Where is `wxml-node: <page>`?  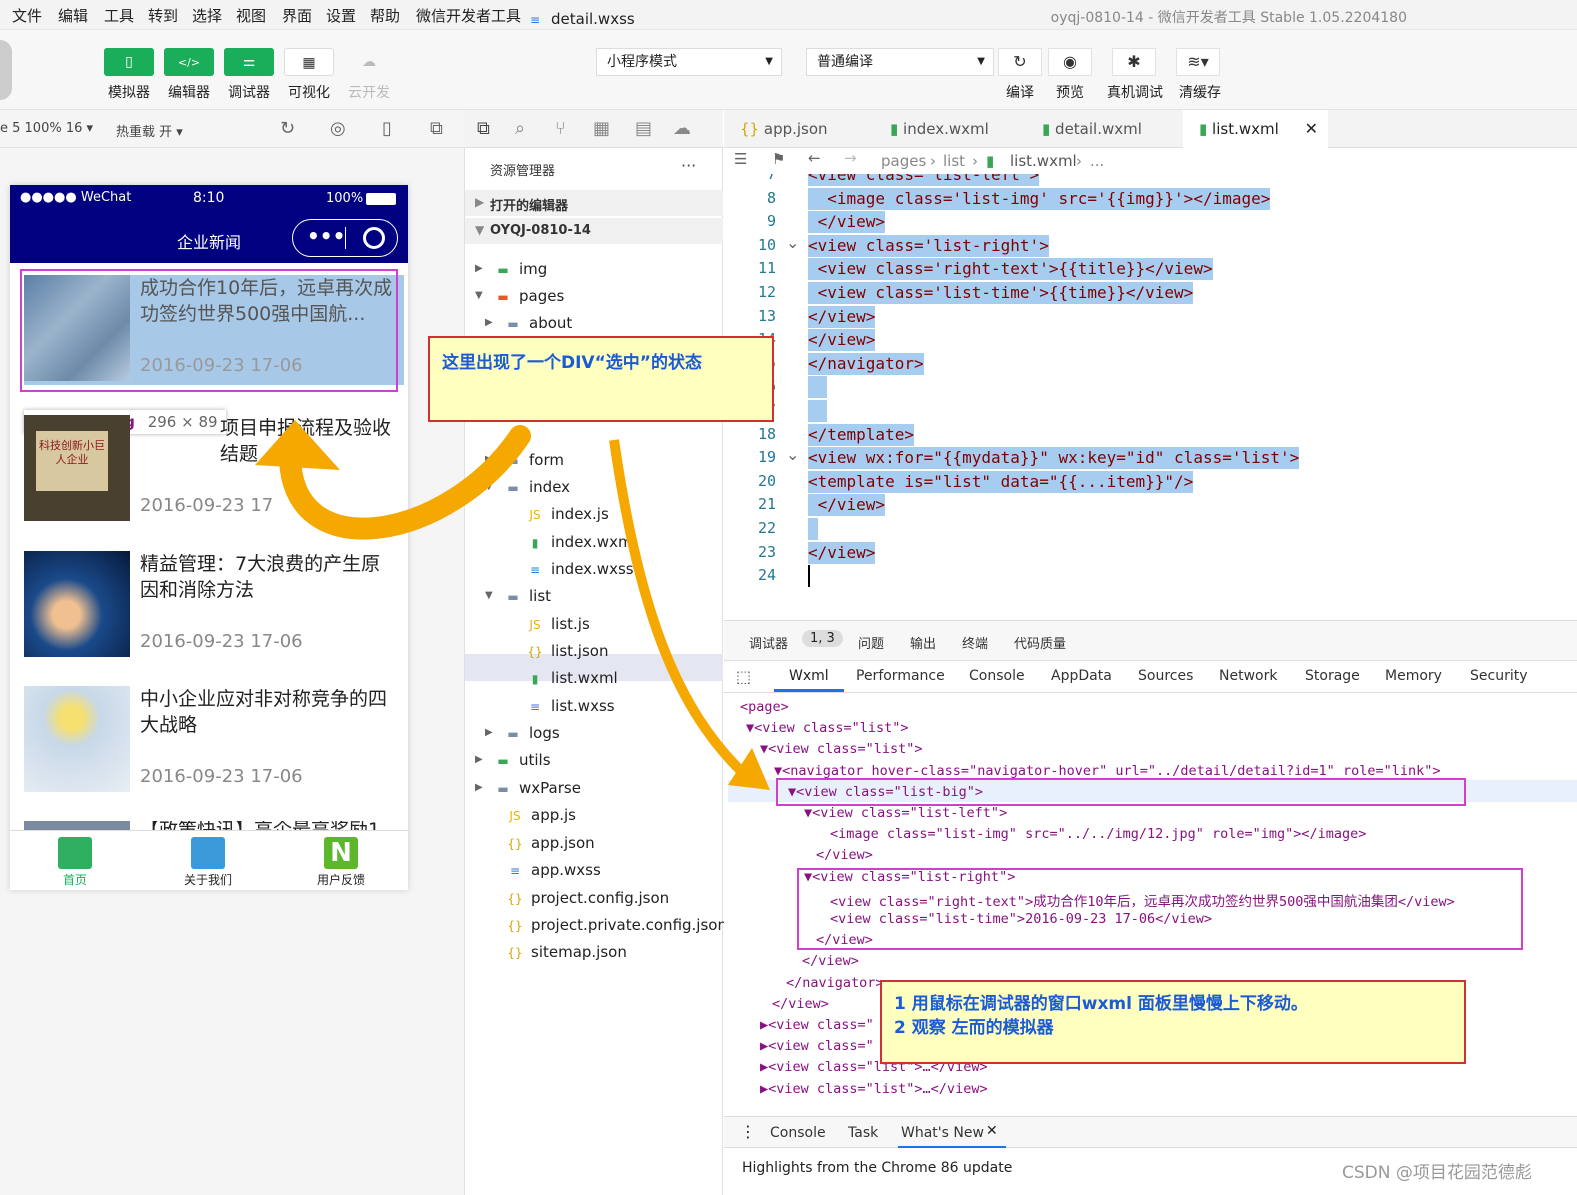 wxml-node: <page> is located at coordinates (764, 707).